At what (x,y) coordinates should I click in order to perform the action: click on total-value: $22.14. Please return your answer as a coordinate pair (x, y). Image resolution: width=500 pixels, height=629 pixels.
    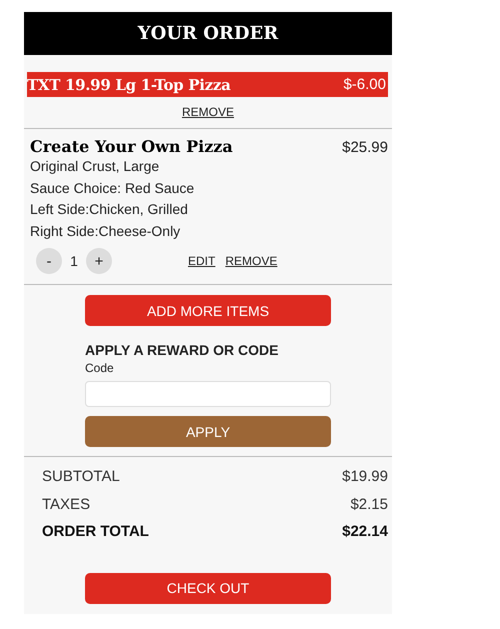
    Looking at the image, I should click on (365, 532).